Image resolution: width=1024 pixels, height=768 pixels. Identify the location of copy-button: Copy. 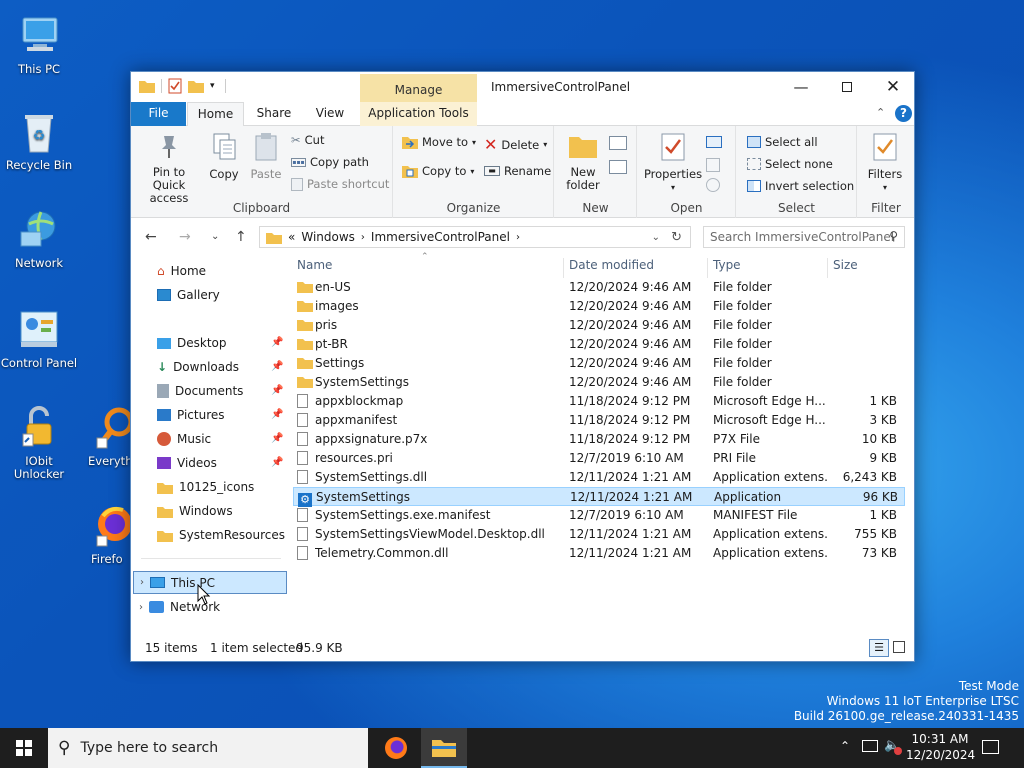
(224, 156).